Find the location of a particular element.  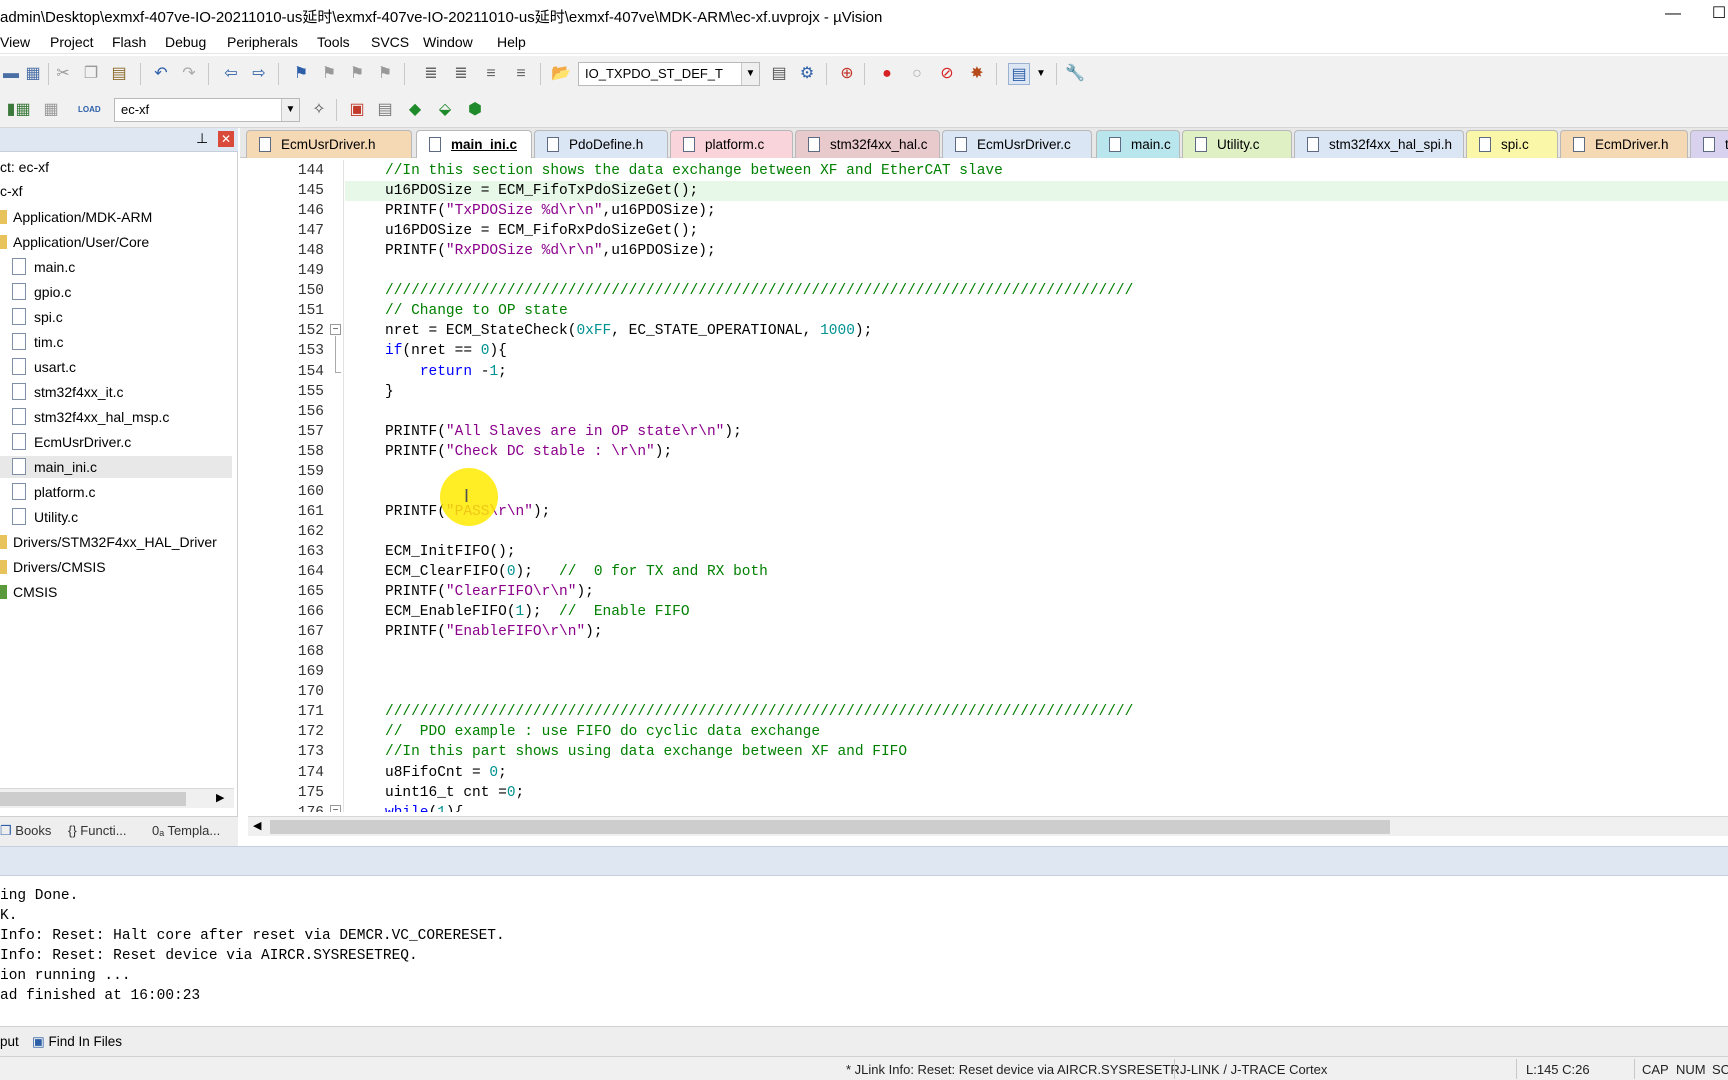

maximize-button: ☐ is located at coordinates (1712, 15).